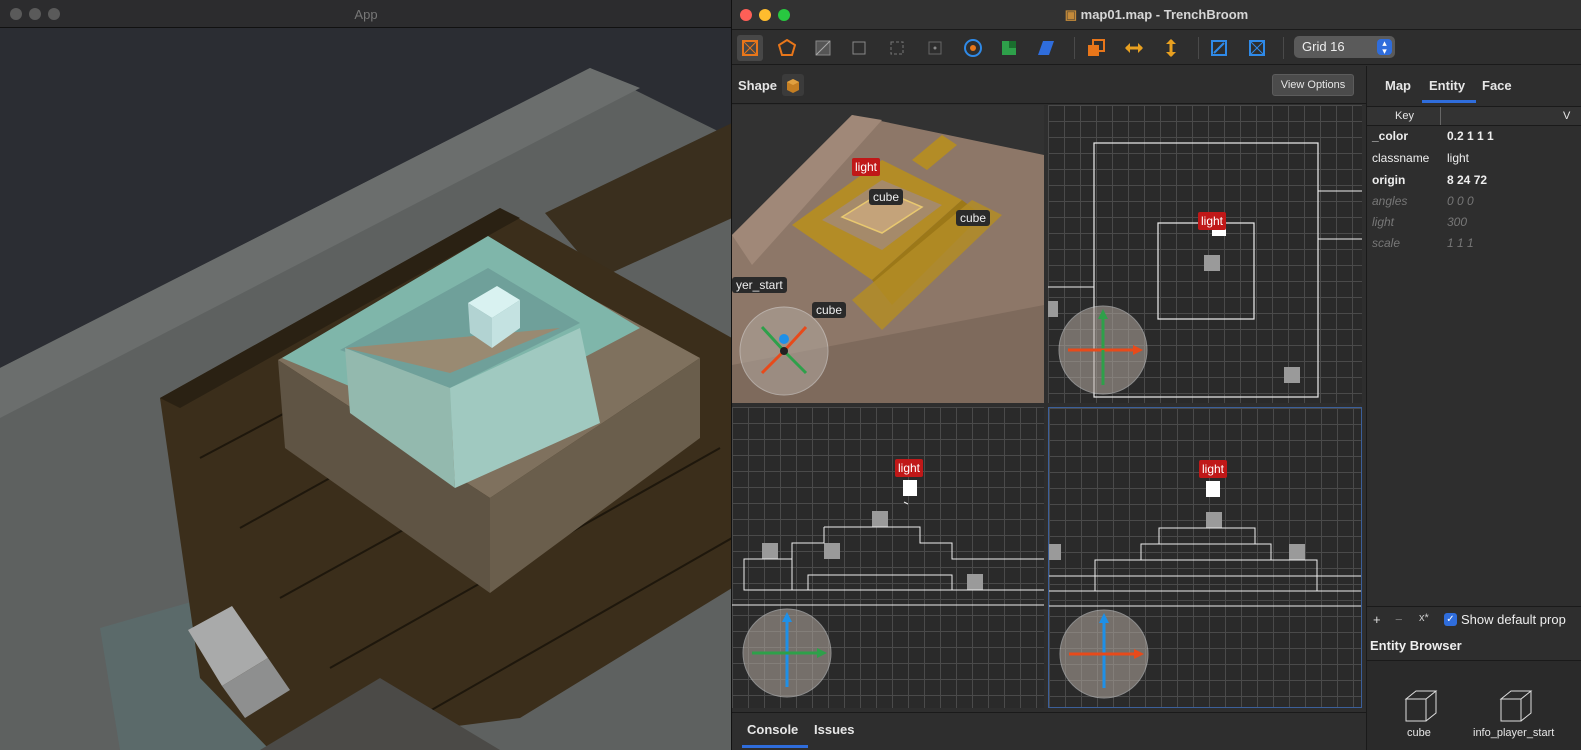 This screenshot has width=1581, height=750. I want to click on flip-vertical-icon, so click(1171, 48).